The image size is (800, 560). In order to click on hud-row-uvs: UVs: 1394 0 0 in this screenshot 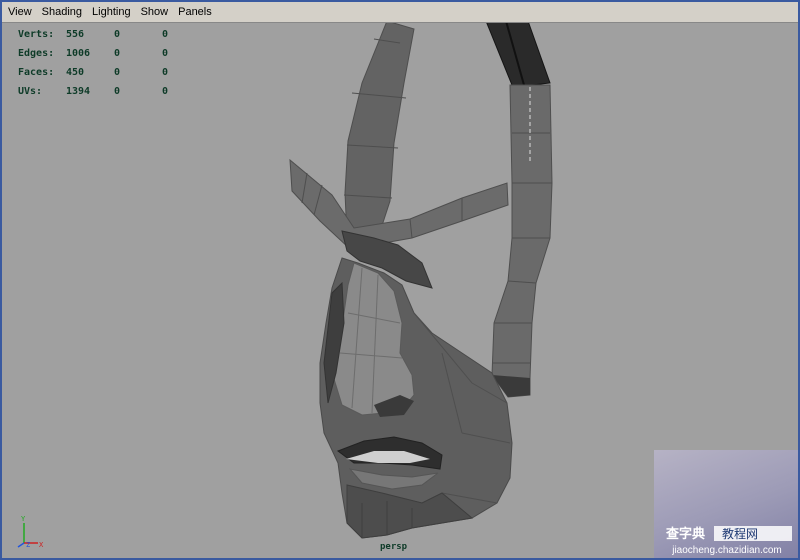, I will do `click(110, 91)`.